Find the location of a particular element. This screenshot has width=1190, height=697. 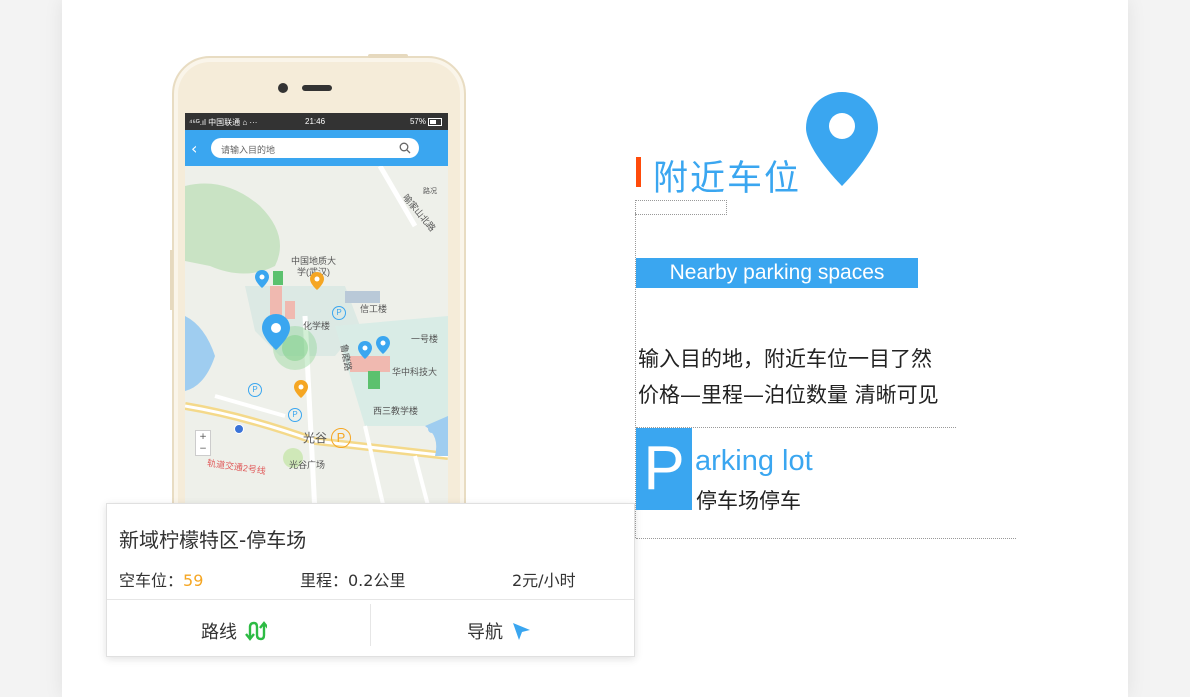

phone-side-button is located at coordinates (171, 280).